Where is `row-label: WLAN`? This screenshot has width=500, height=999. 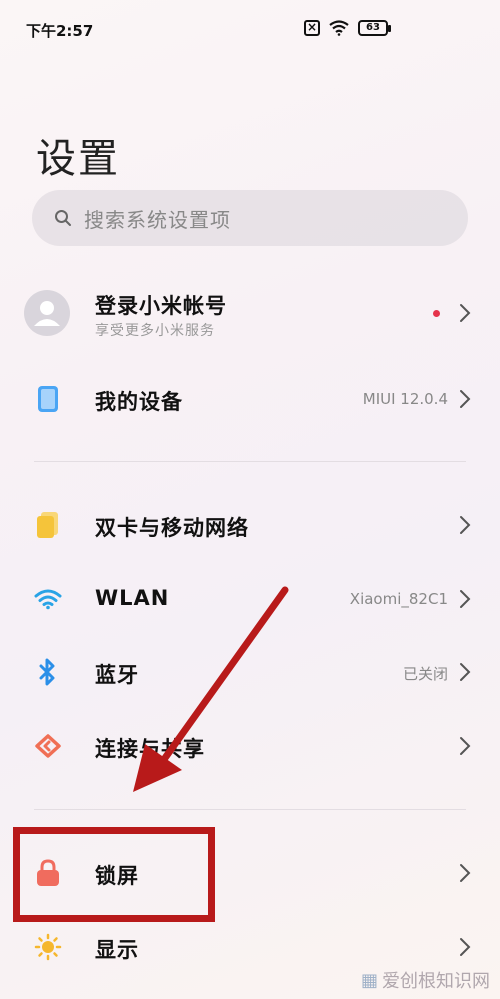 row-label: WLAN is located at coordinates (132, 598).